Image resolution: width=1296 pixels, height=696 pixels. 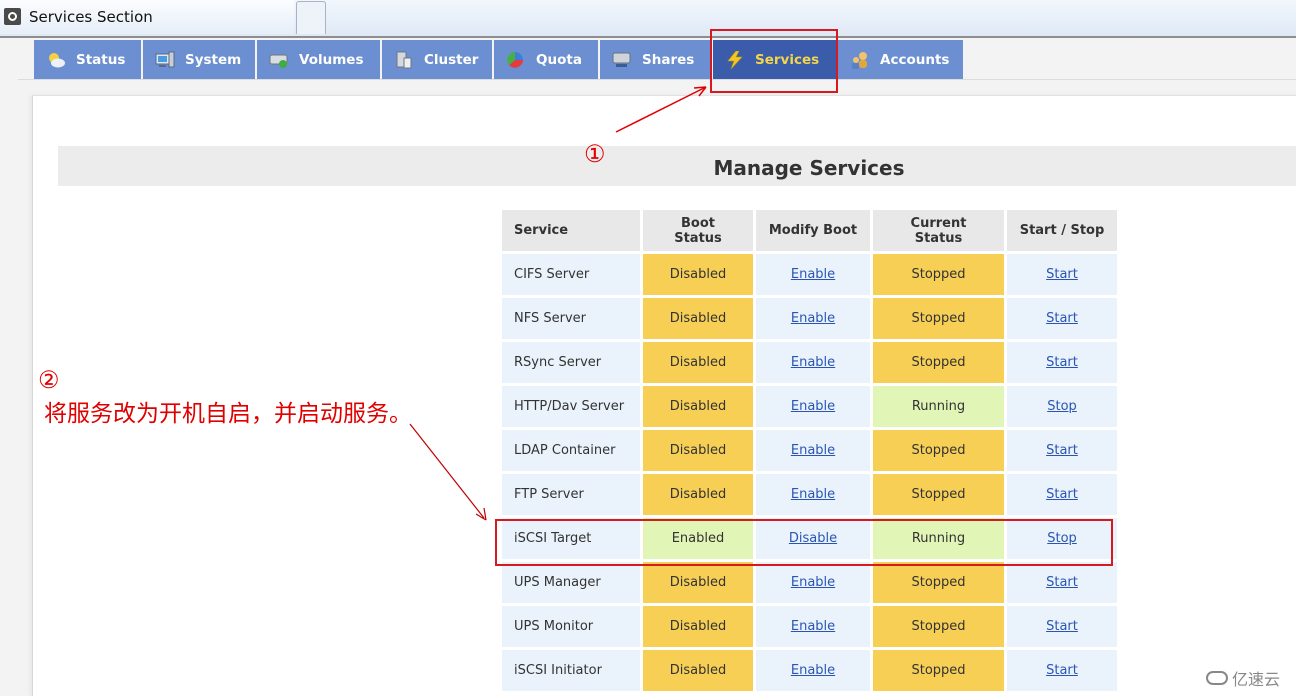 I want to click on cloud-logo-icon, so click(x=1217, y=678).